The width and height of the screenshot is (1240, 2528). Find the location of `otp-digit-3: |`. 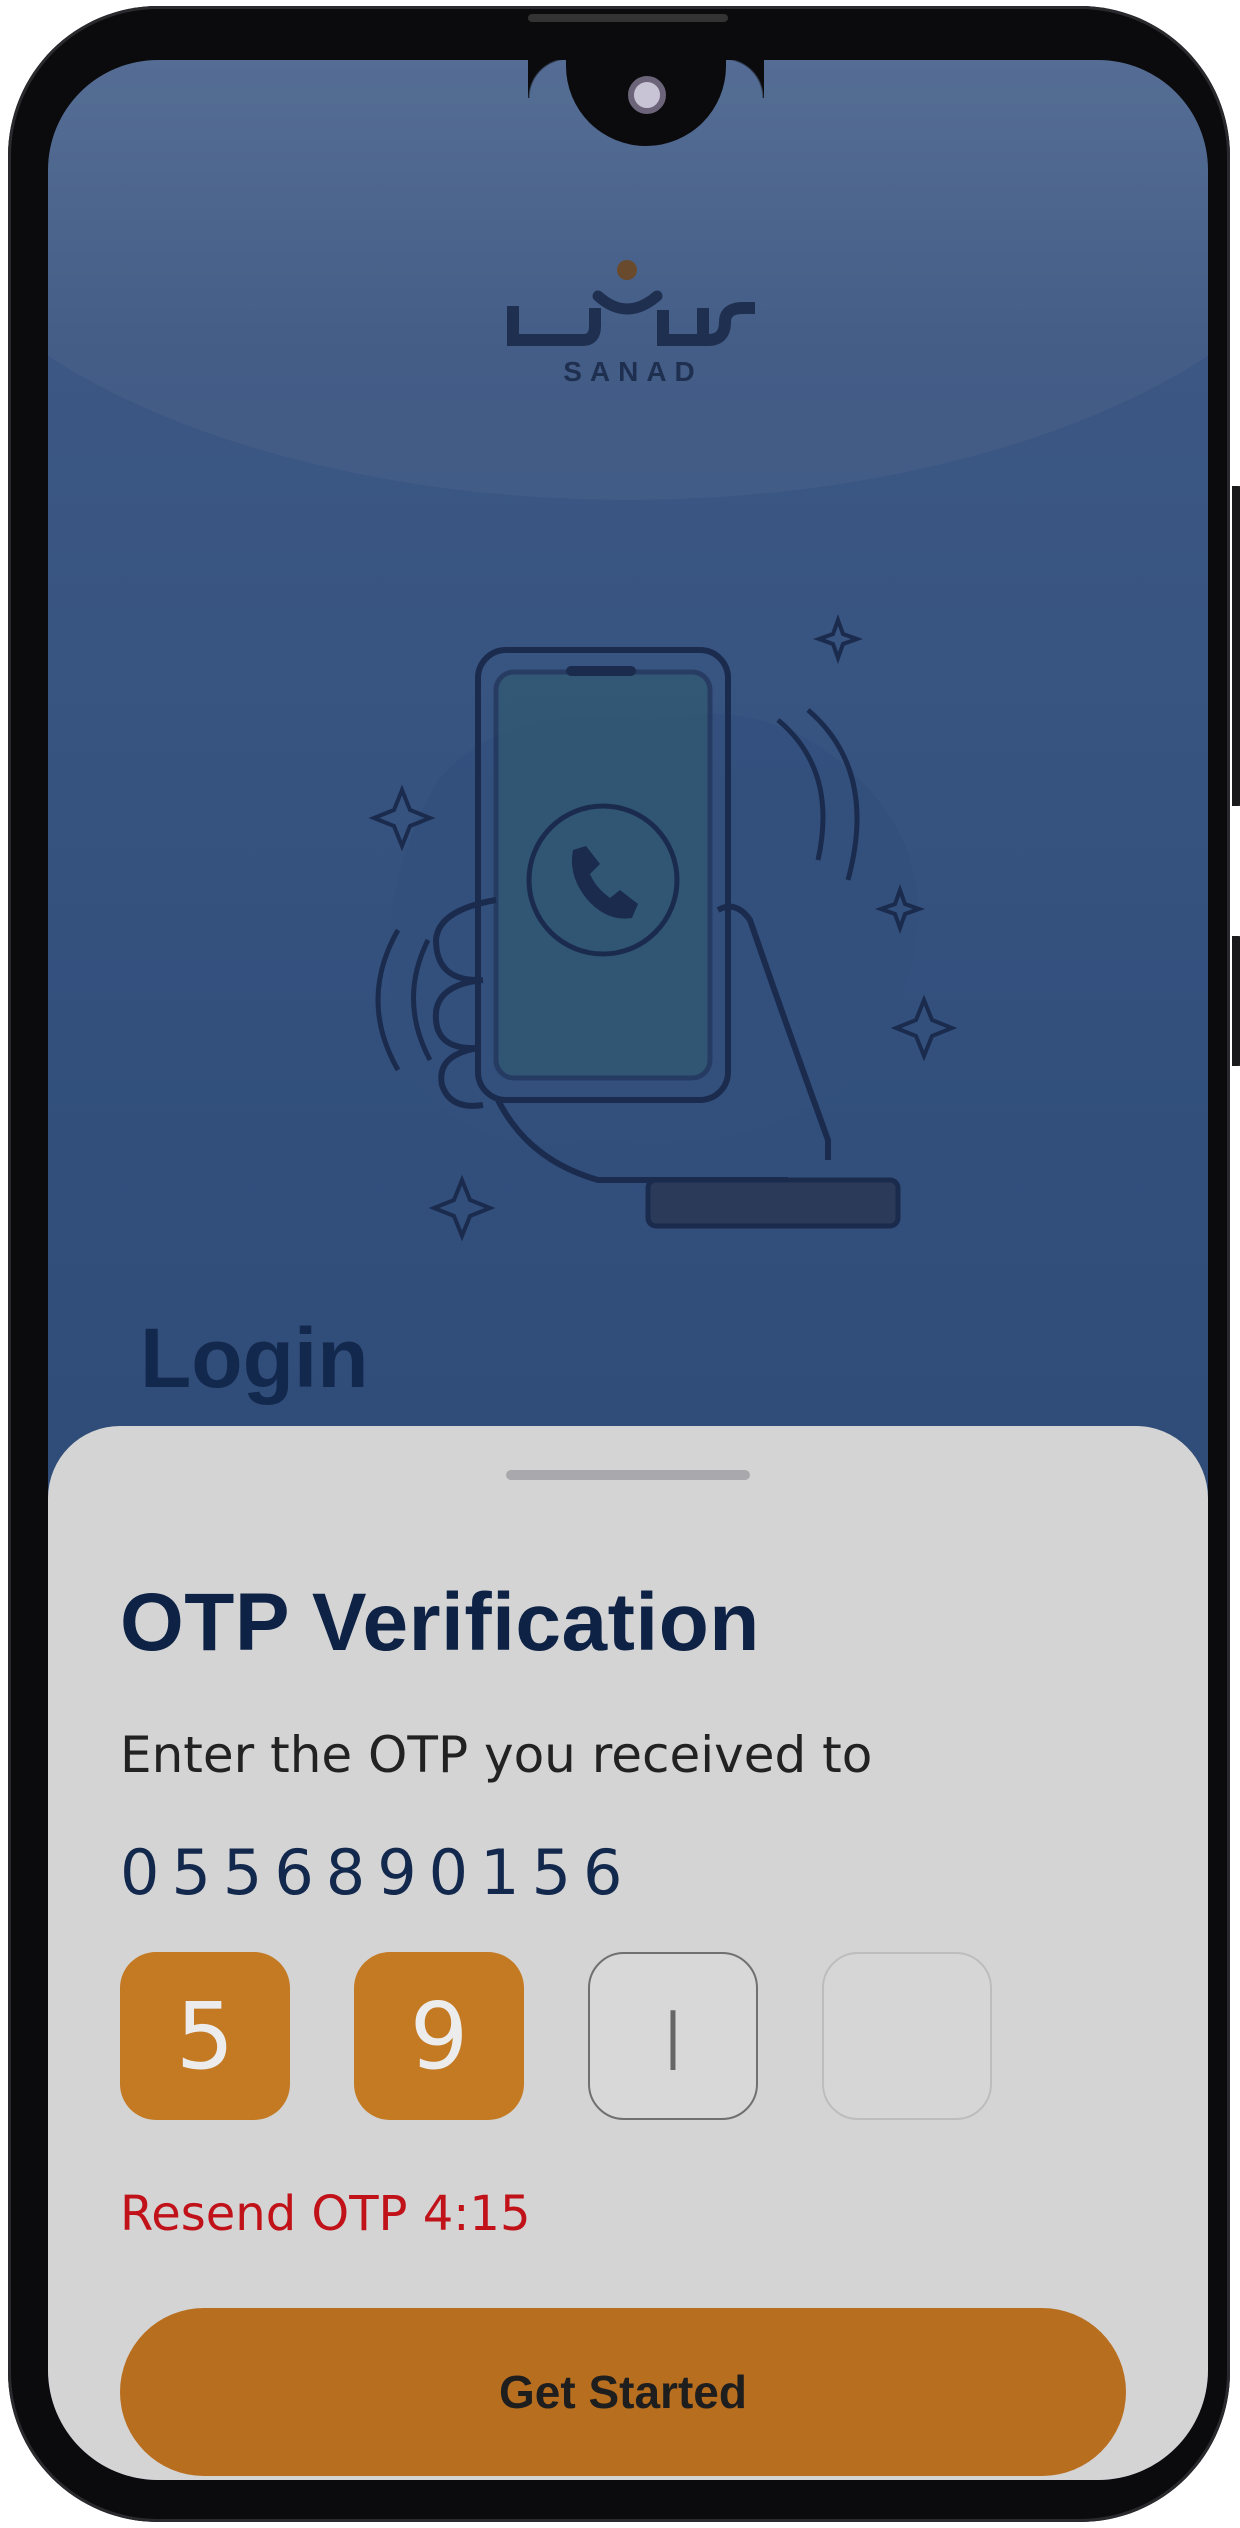

otp-digit-3: | is located at coordinates (673, 2036).